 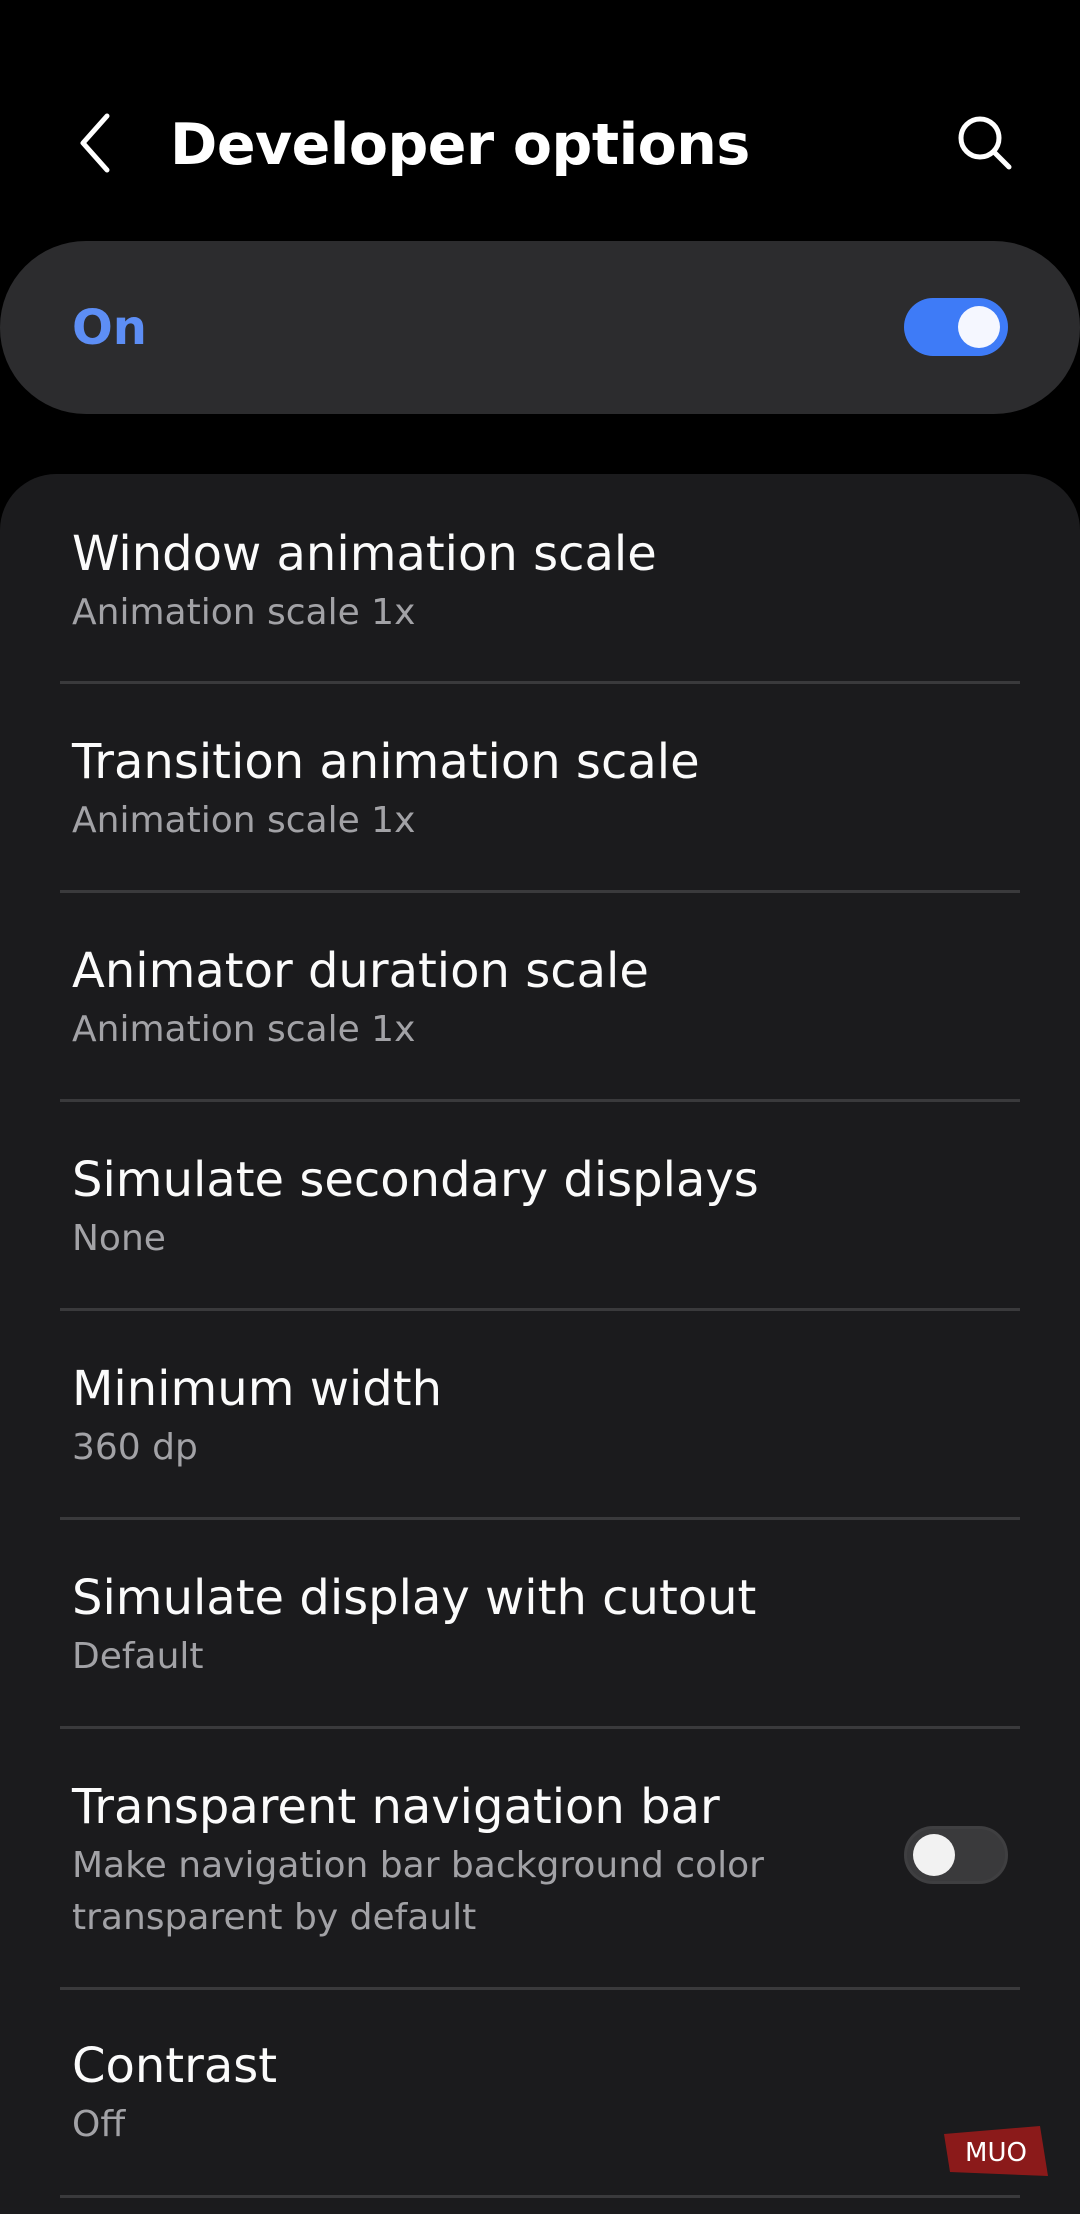 What do you see at coordinates (274, 1917) in the screenshot?
I see `setting-description-line-2: transparent by default` at bounding box center [274, 1917].